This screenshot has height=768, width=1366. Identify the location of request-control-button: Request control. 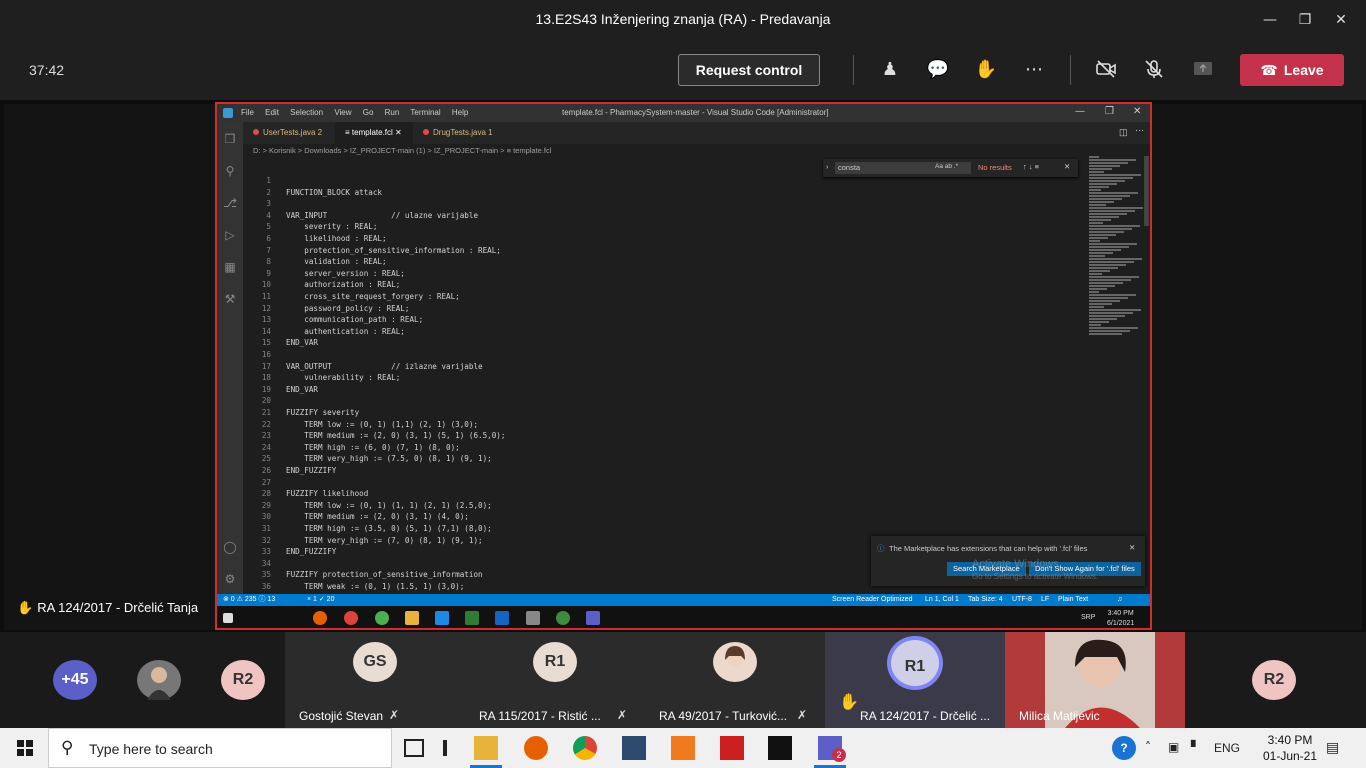
(749, 70).